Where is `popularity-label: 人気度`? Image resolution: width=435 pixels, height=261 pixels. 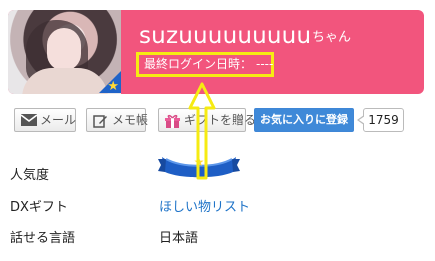
popularity-label: 人気度 is located at coordinates (30, 175).